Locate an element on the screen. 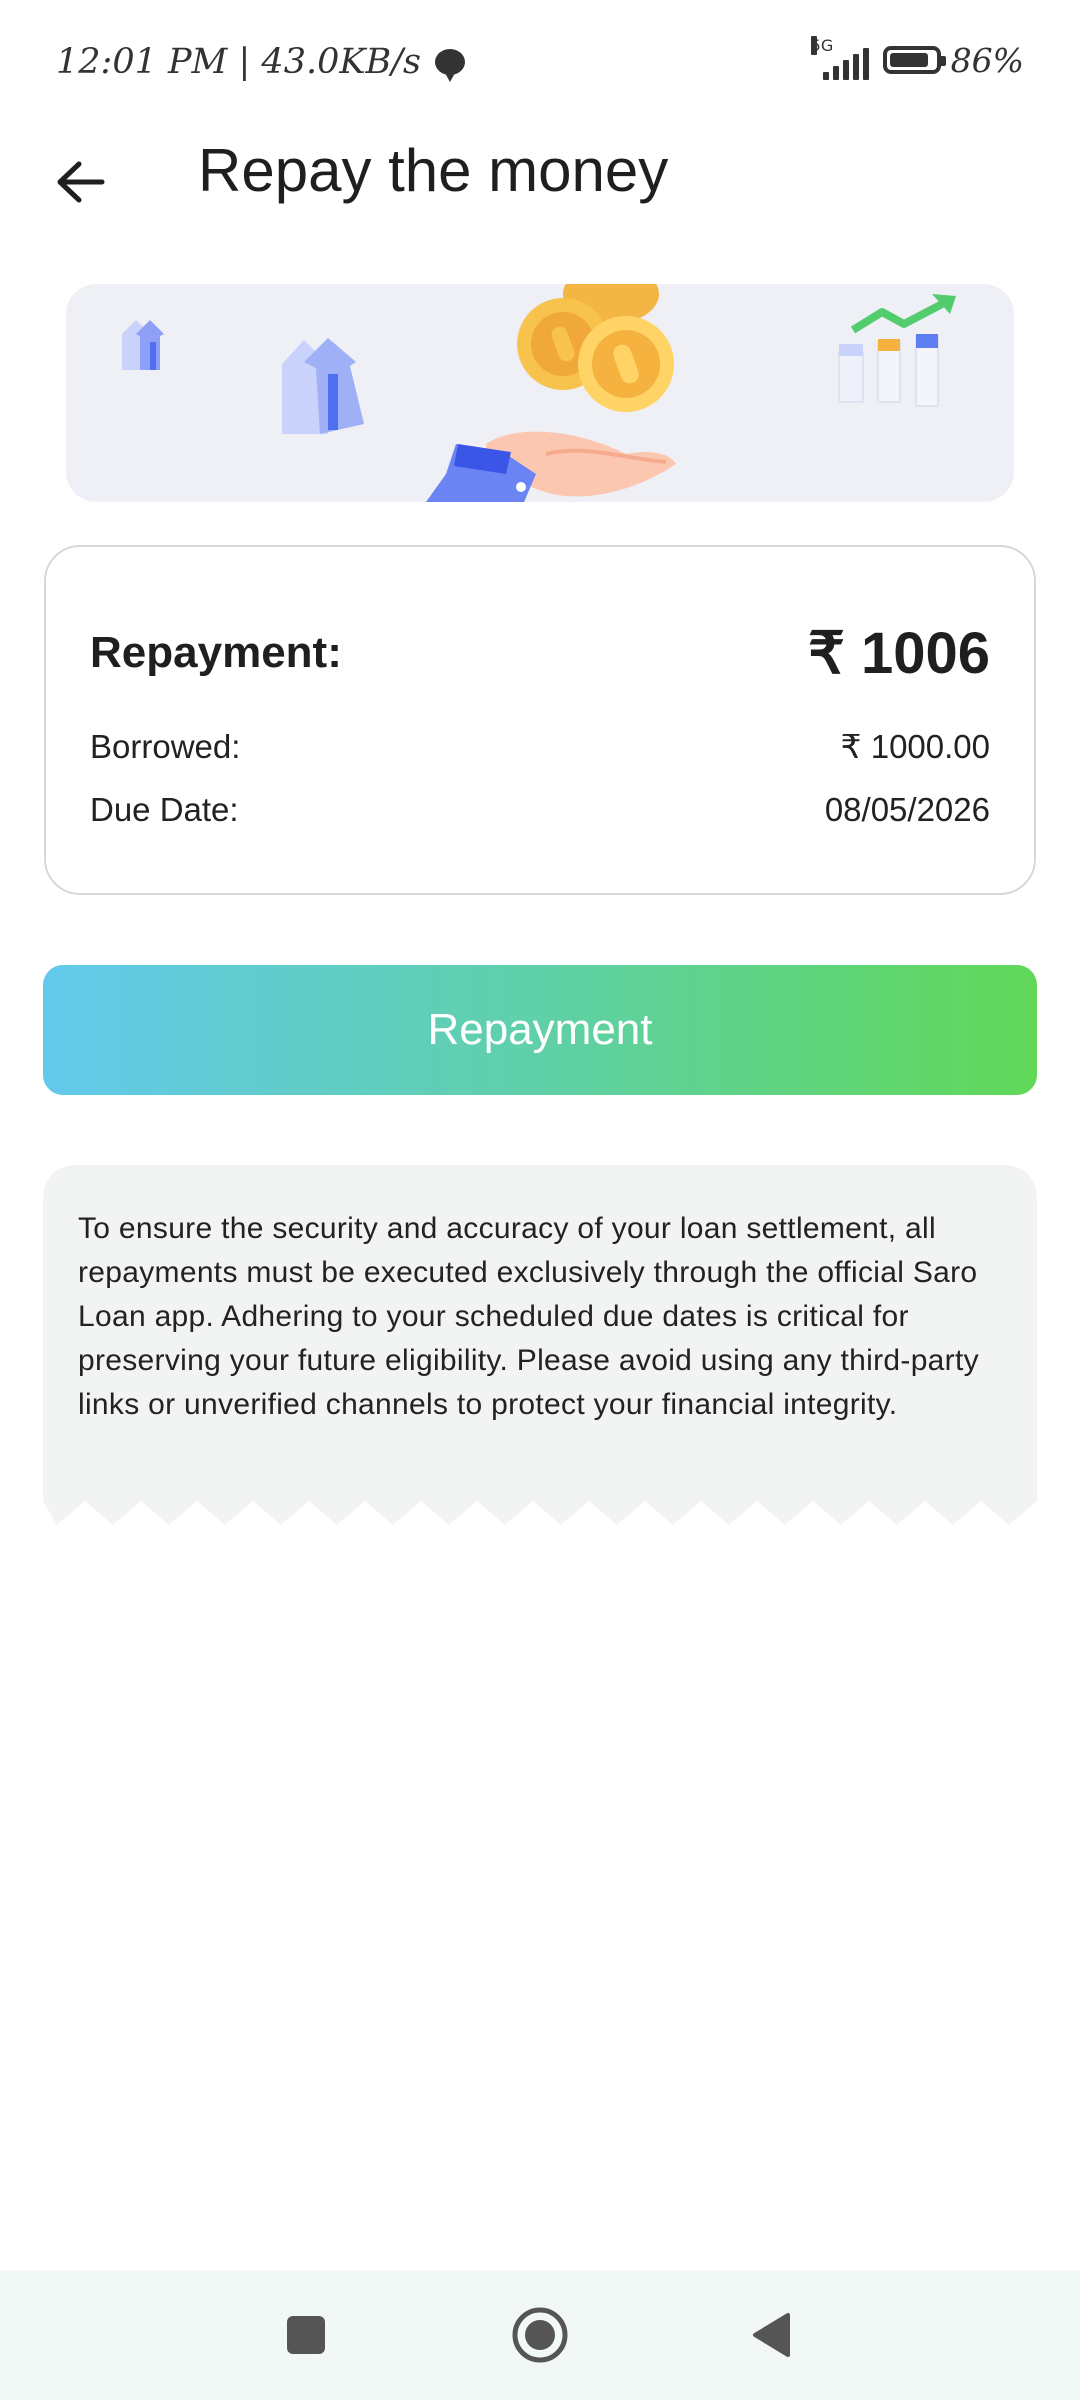 The width and height of the screenshot is (1080, 2400). growth-chart-icon is located at coordinates (897, 350).